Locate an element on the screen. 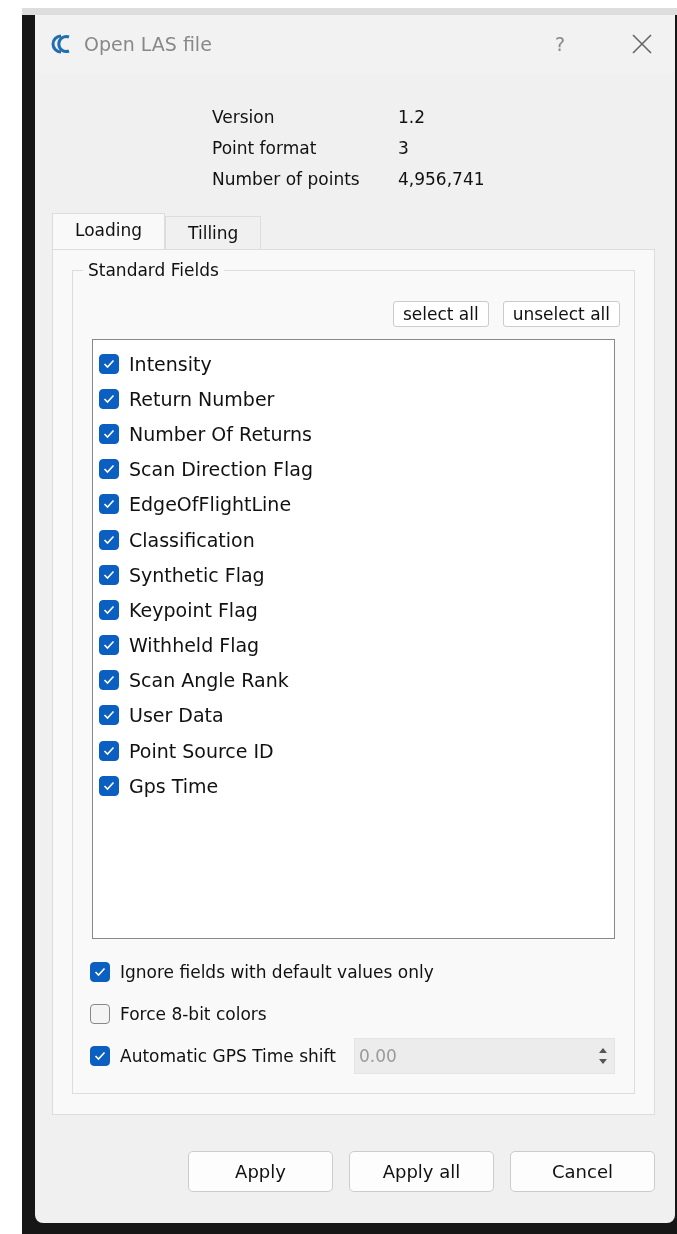  dialog-button: Apply all is located at coordinates (421, 1171).